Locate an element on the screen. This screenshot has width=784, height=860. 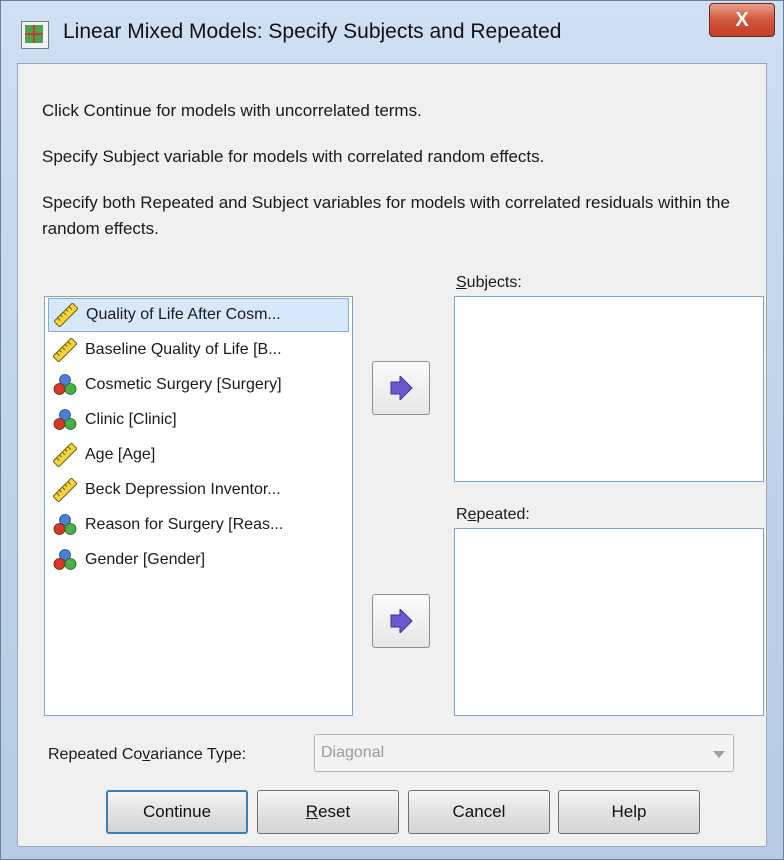
variable-list-item: Age [Age] is located at coordinates (198, 455).